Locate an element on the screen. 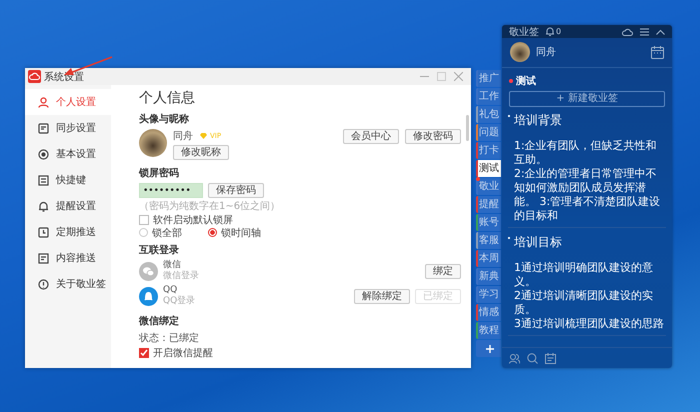 The width and height of the screenshot is (700, 412). scrollbar is located at coordinates (467, 128).